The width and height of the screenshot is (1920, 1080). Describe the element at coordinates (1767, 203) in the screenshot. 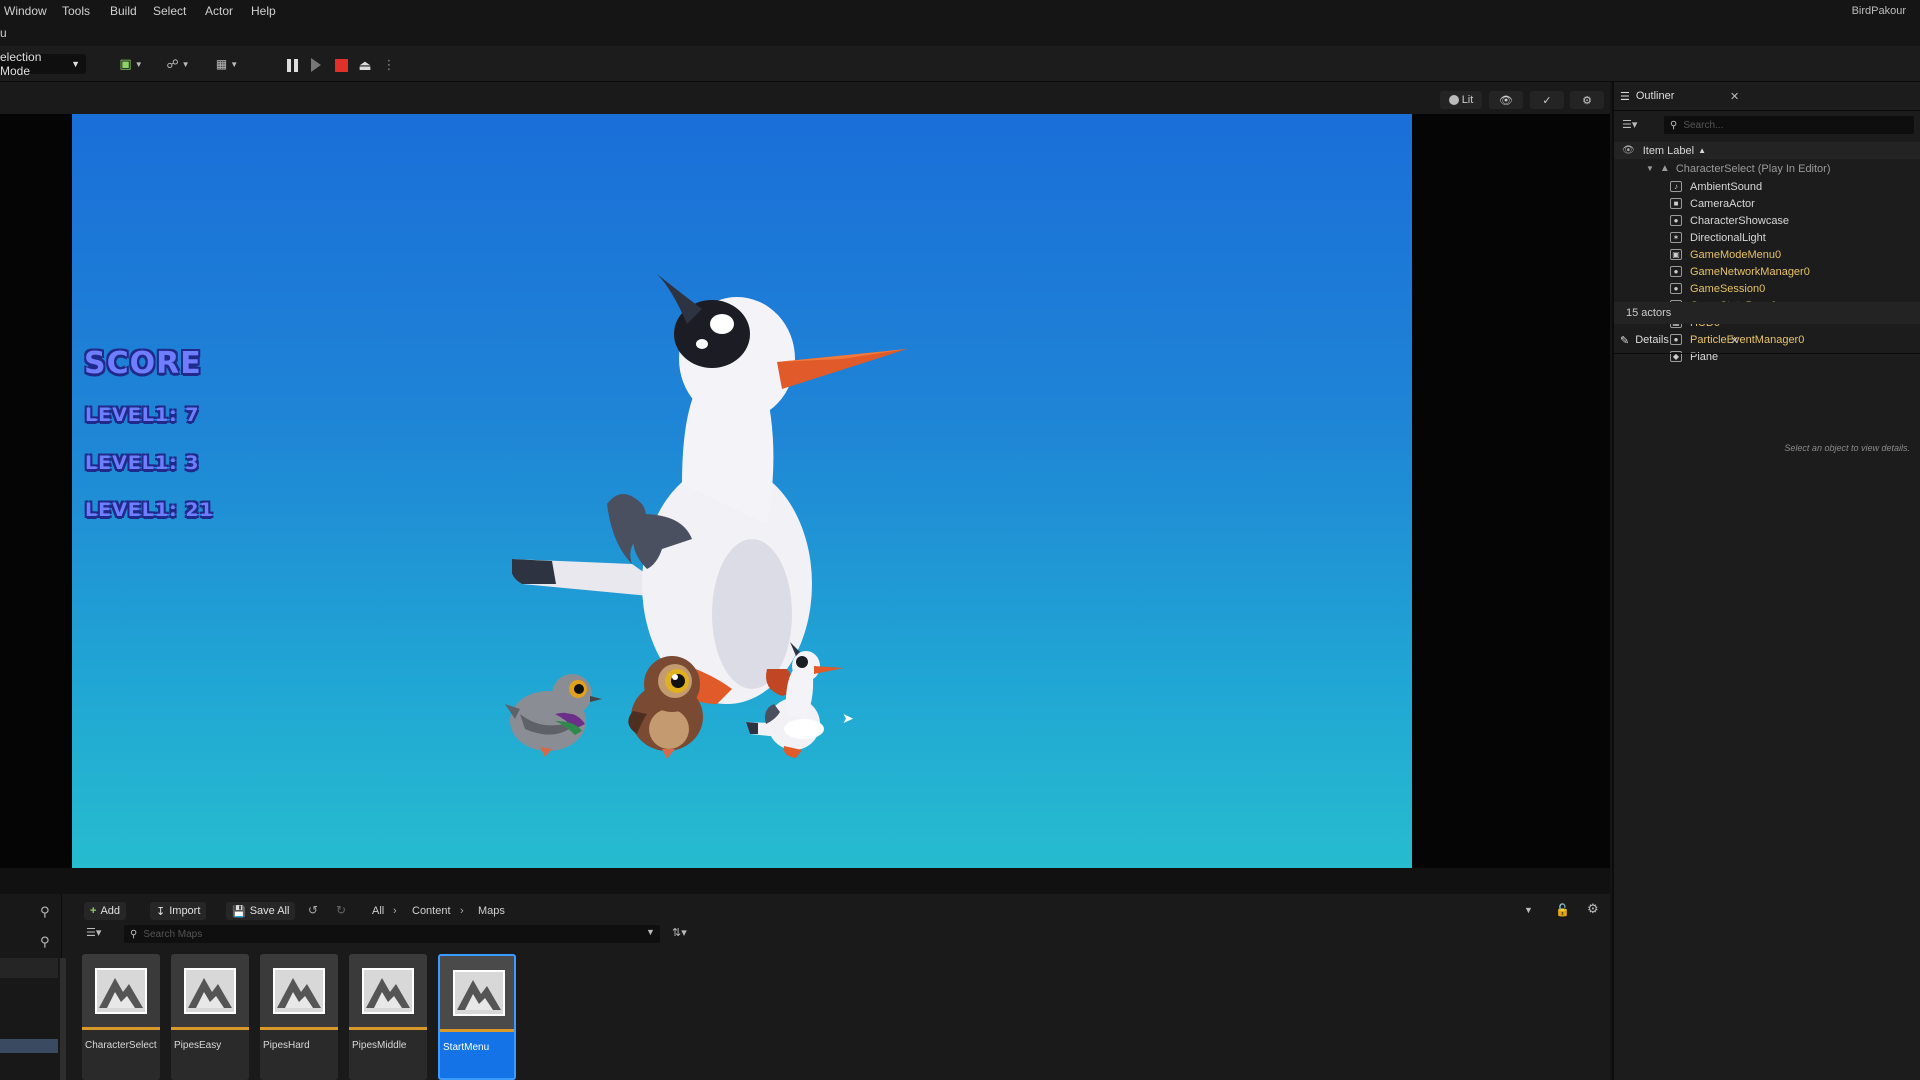

I see `outliner-item: ■ CameraActor` at that location.